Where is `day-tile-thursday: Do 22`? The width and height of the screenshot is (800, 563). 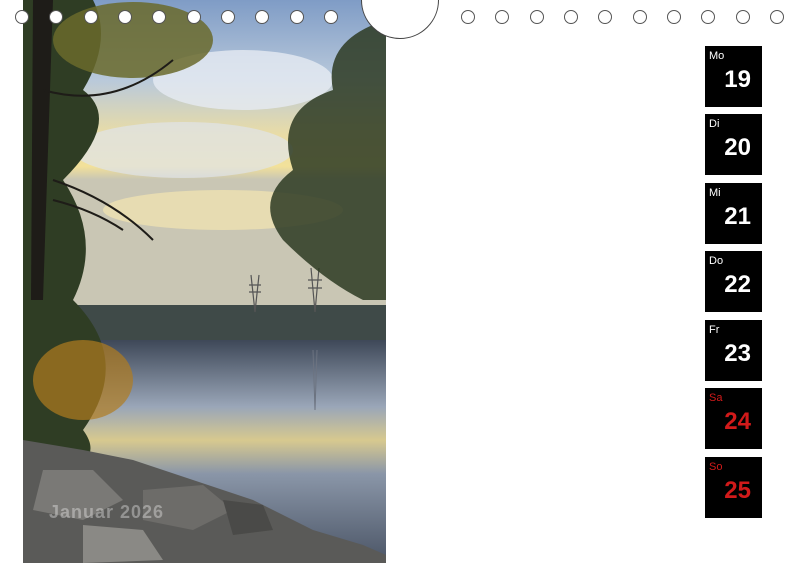
day-tile-thursday: Do 22 is located at coordinates (733, 281).